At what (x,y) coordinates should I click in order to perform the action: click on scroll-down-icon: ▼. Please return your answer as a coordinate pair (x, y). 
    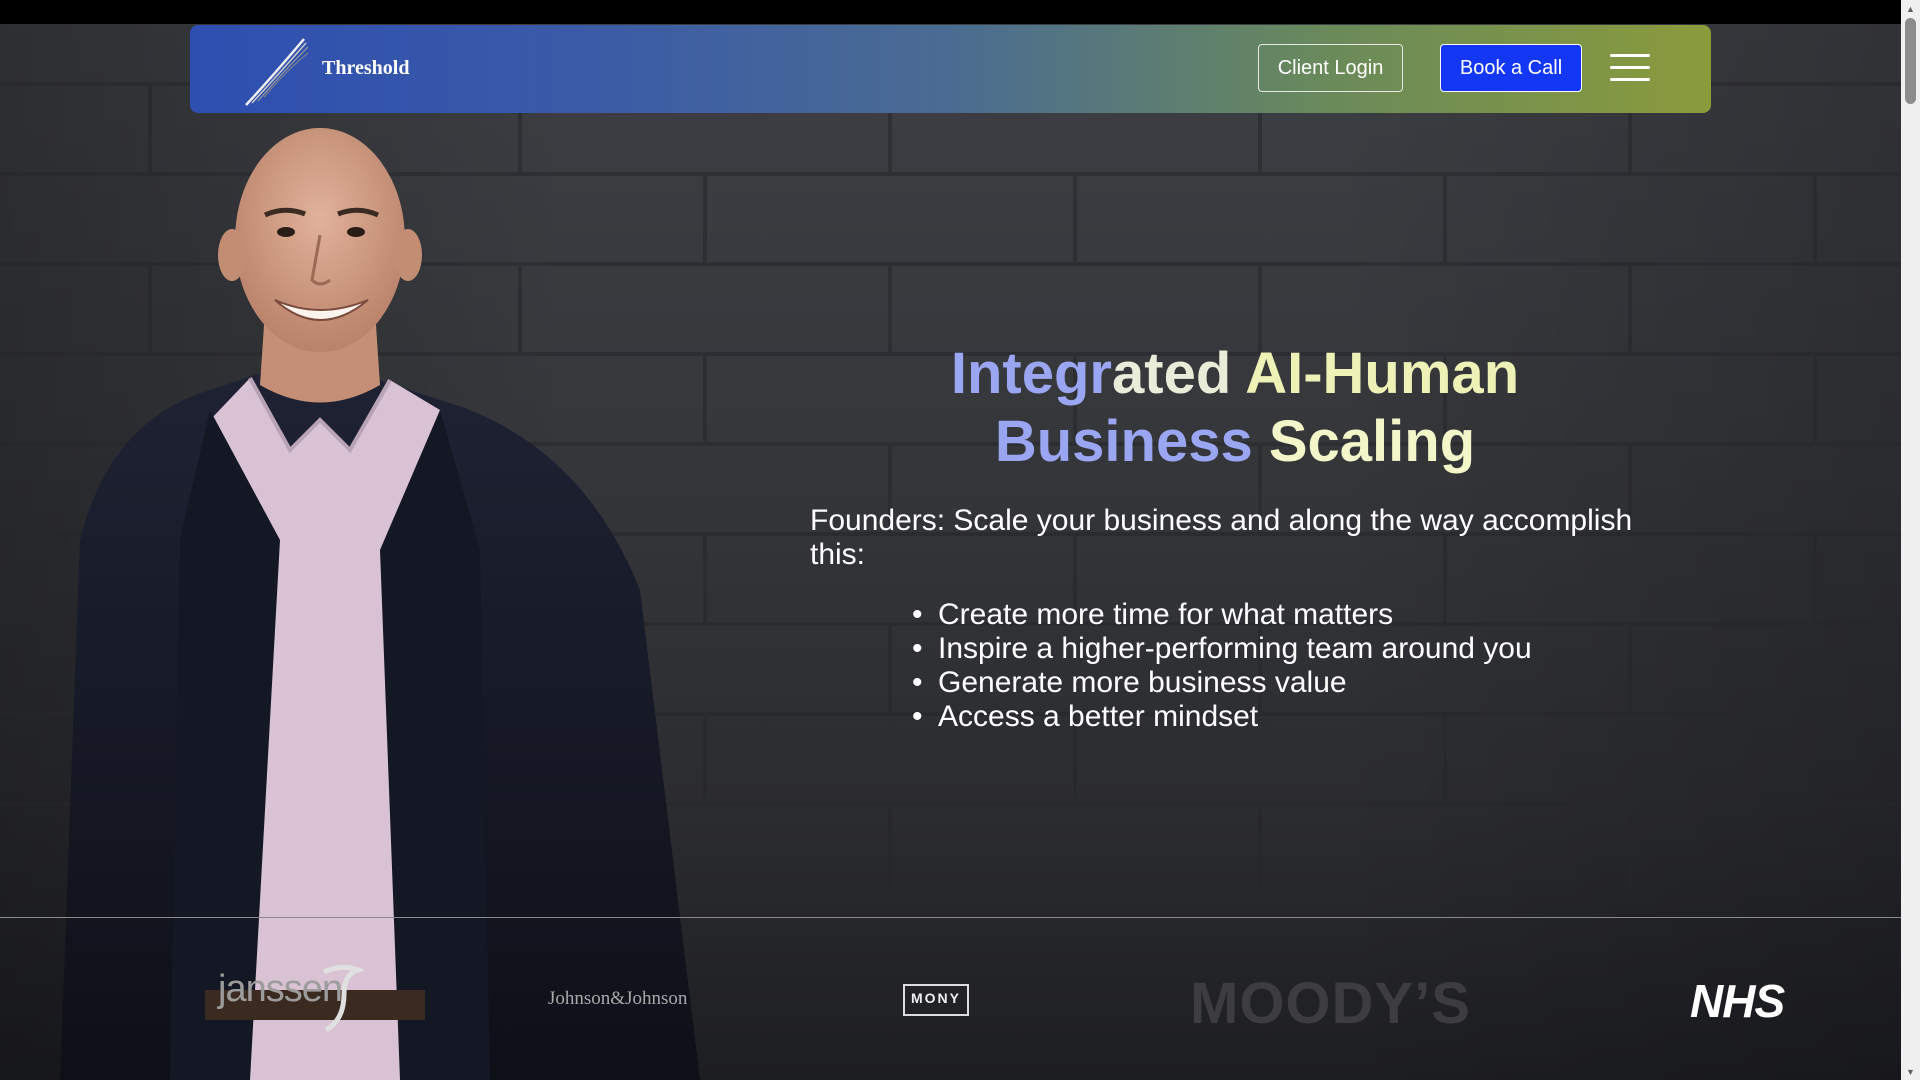
    Looking at the image, I should click on (1910, 1071).